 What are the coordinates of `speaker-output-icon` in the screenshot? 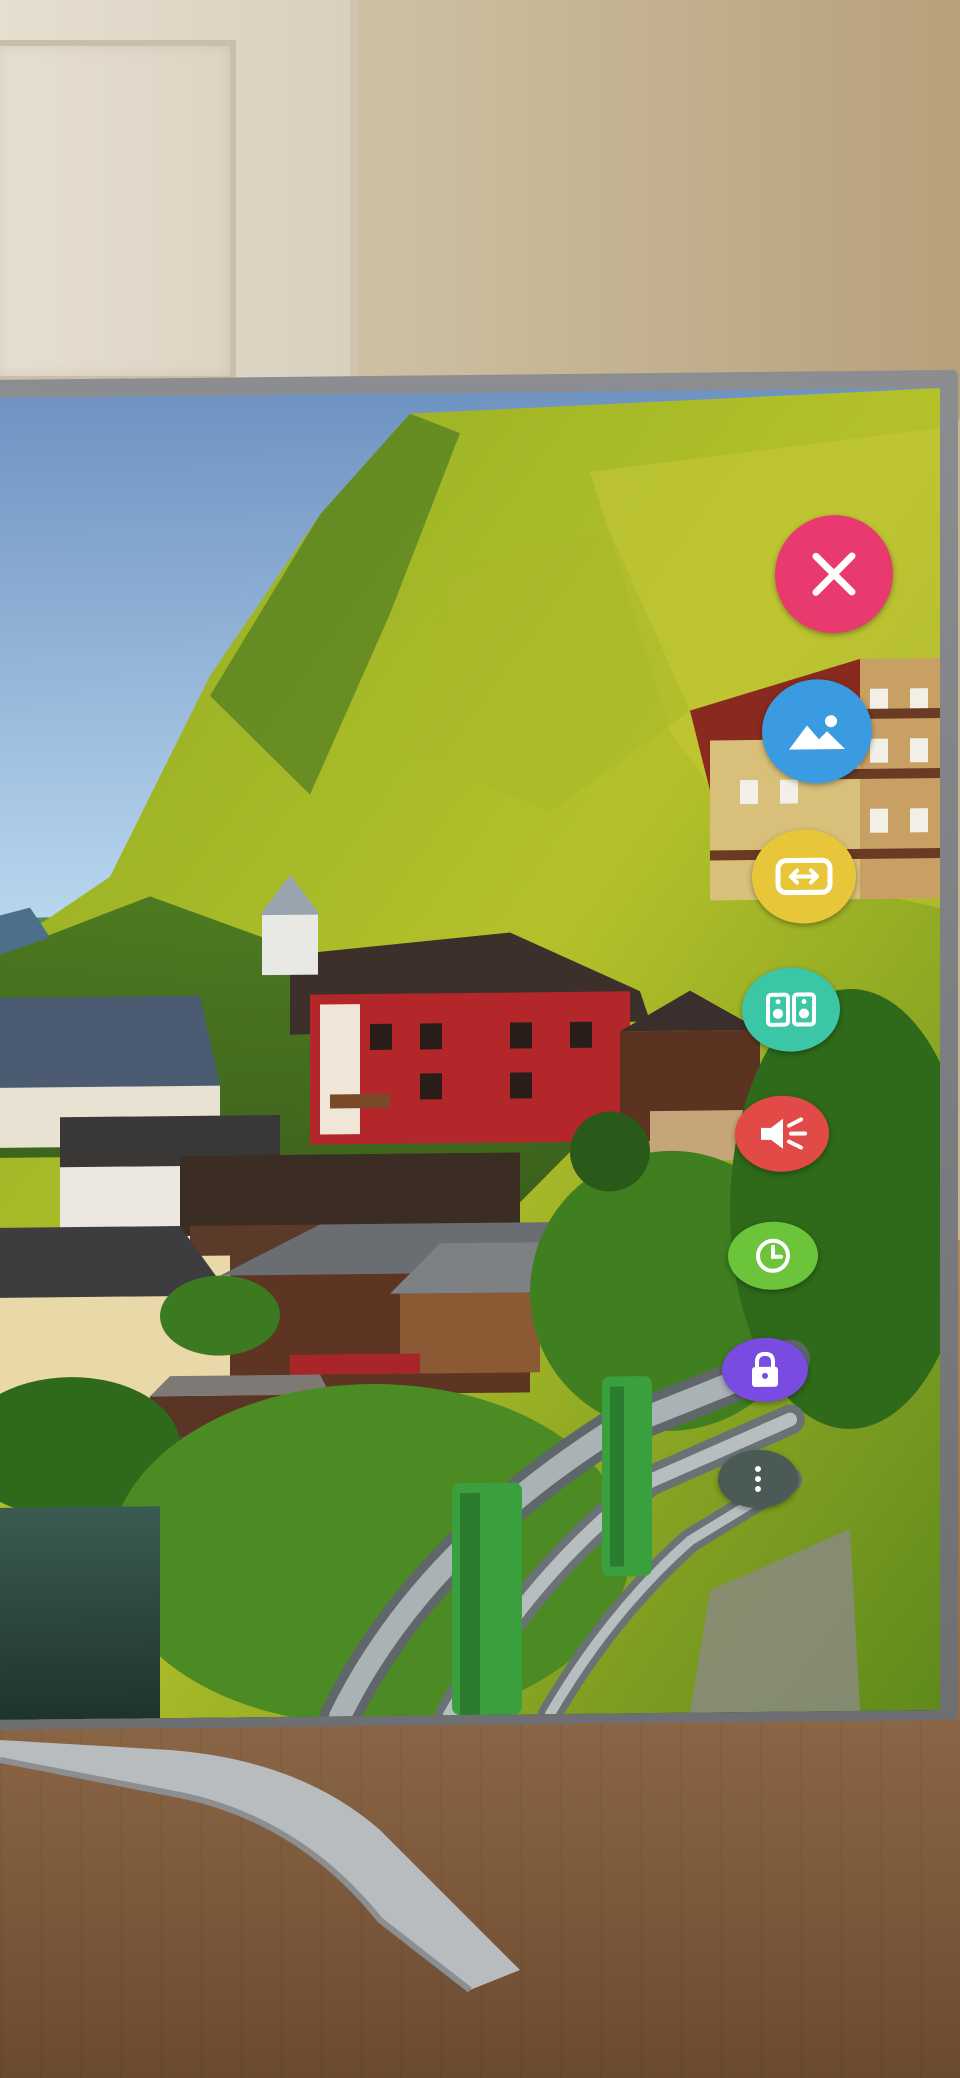 It's located at (784, 1133).